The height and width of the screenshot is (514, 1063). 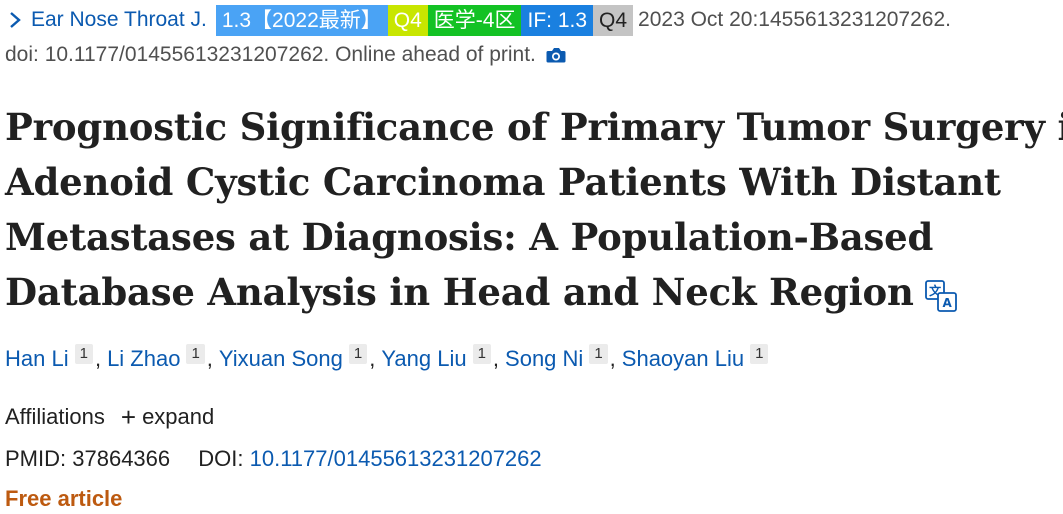 I want to click on author-link: Yixuan Song, so click(x=281, y=358).